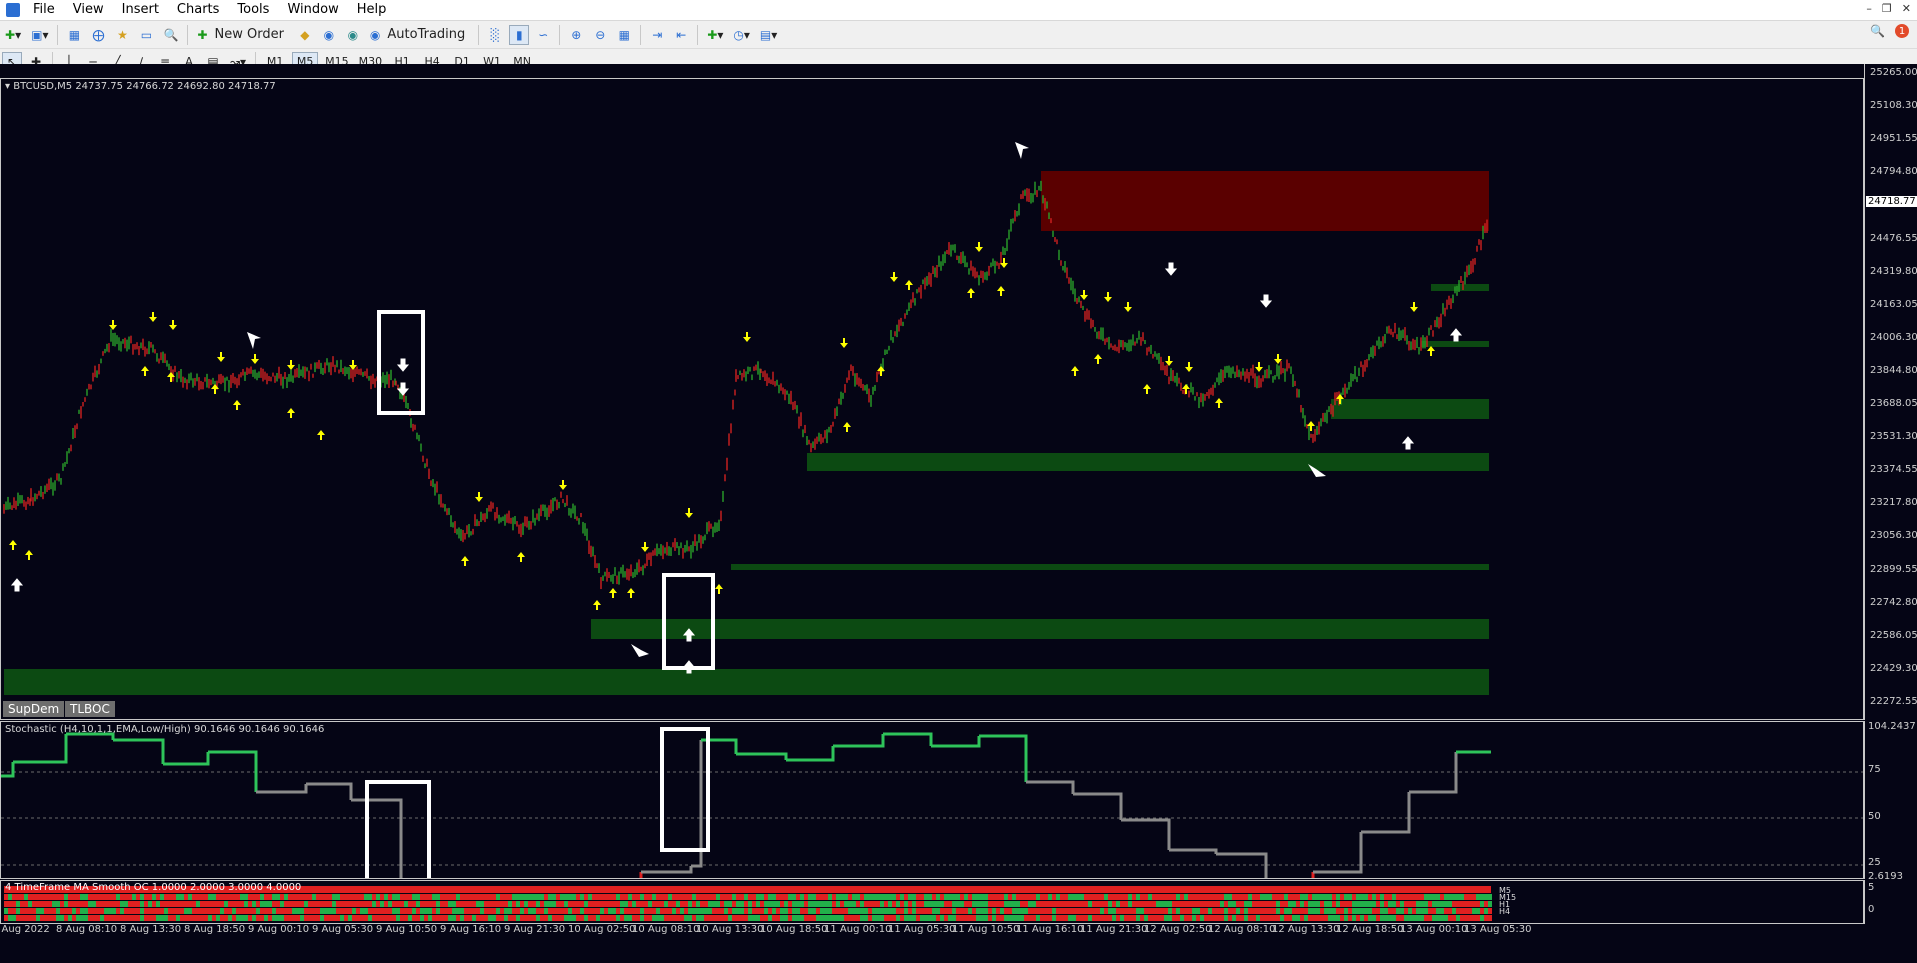 Image resolution: width=1917 pixels, height=963 pixels. I want to click on market-watch-icon: ▦, so click(74, 35).